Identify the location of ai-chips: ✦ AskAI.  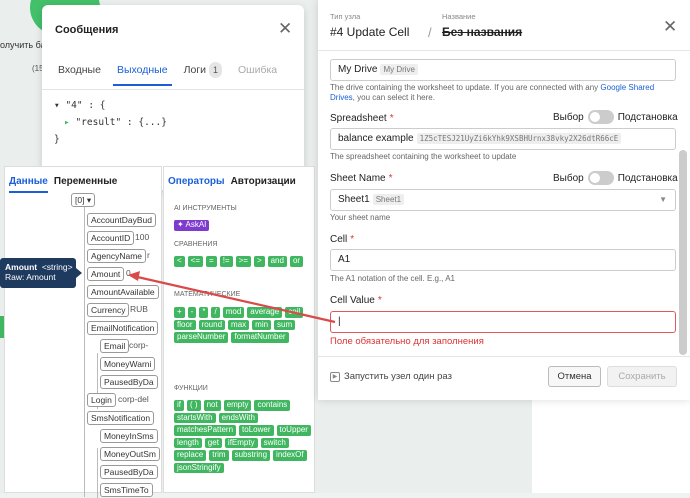
(243, 225).